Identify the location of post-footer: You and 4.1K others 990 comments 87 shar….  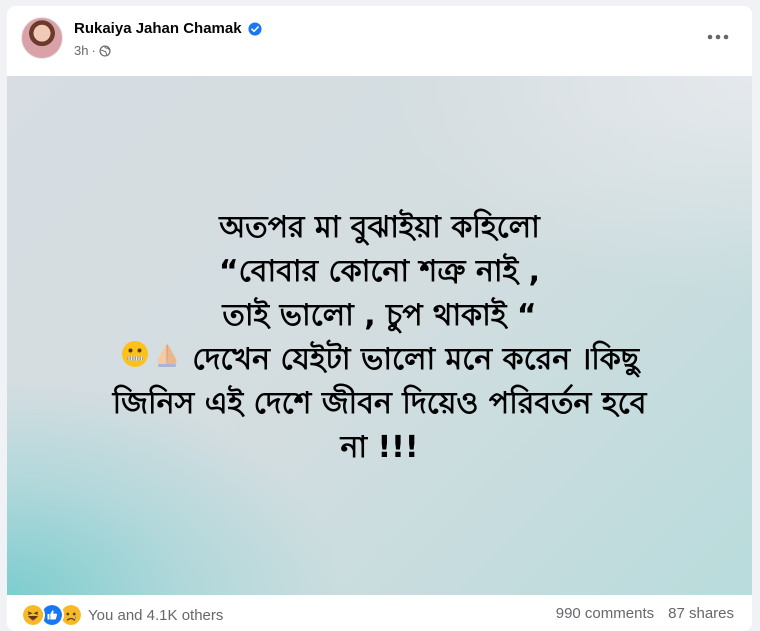
(379, 613).